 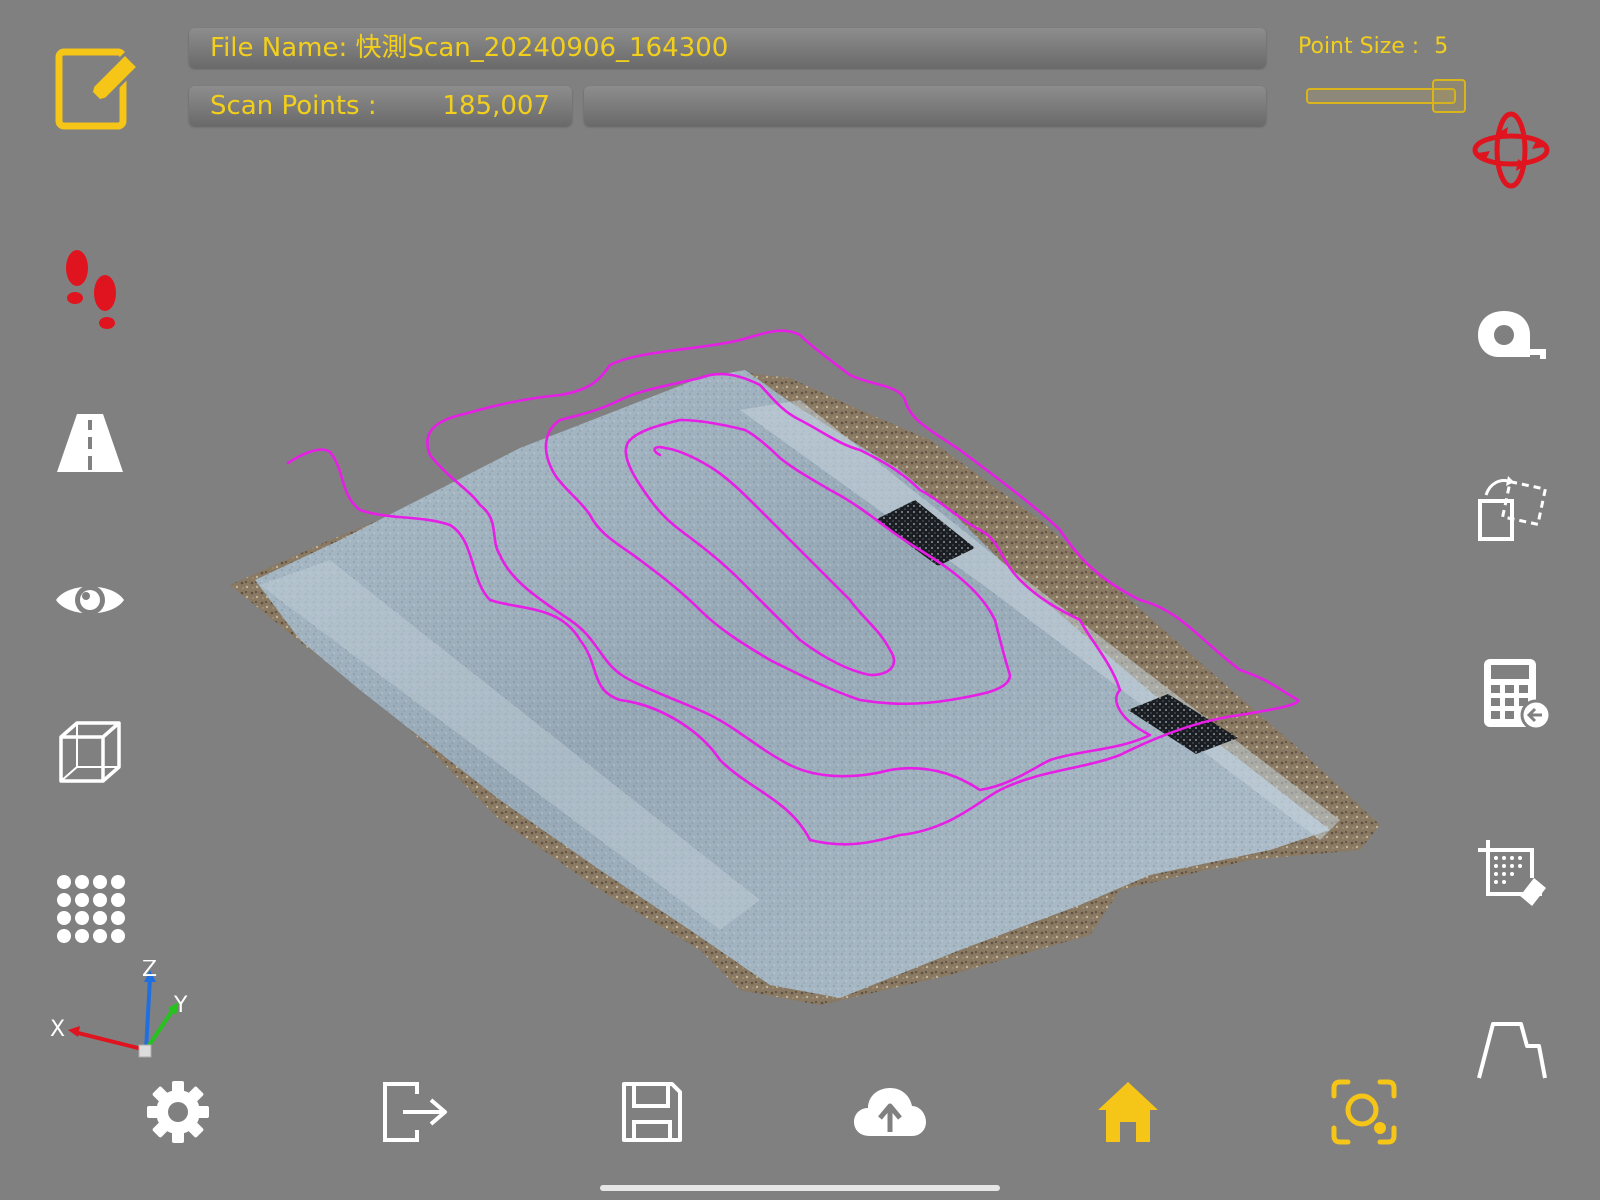 What do you see at coordinates (925, 106) in the screenshot?
I see `status-bar` at bounding box center [925, 106].